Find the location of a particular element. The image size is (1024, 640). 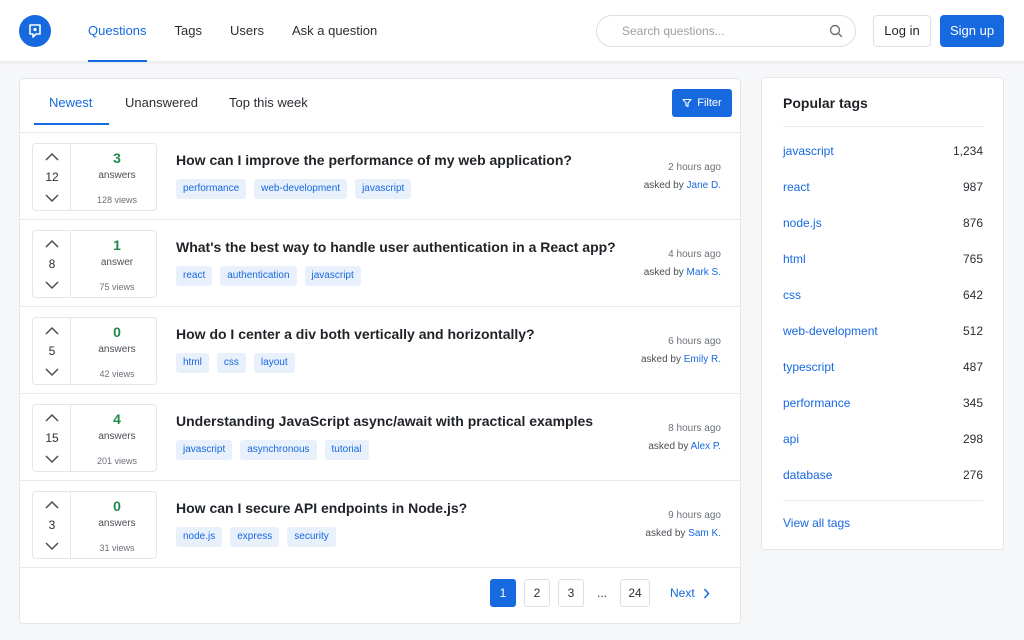

author-link: Emily R. is located at coordinates (702, 359).